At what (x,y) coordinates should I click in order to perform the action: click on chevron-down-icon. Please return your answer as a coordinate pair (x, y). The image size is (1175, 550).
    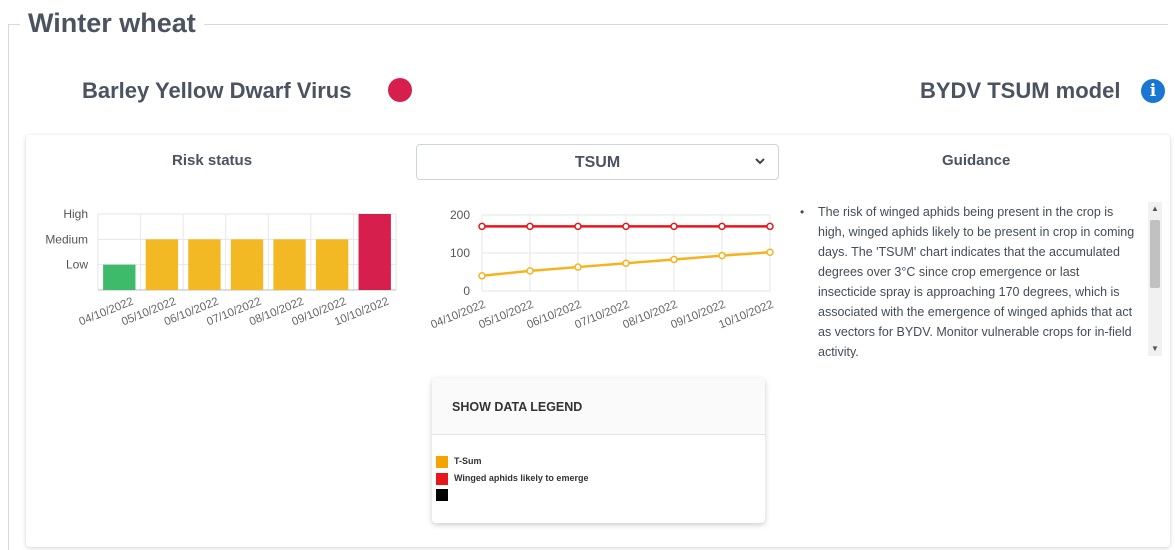
    Looking at the image, I should click on (760, 161).